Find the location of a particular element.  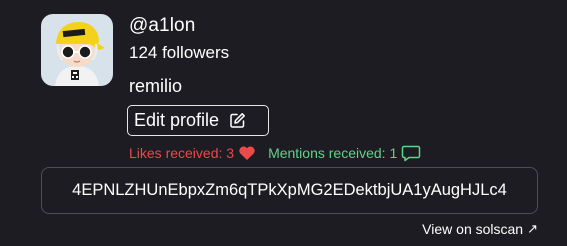

solscan-link-label: View on solscan is located at coordinates (473, 229).